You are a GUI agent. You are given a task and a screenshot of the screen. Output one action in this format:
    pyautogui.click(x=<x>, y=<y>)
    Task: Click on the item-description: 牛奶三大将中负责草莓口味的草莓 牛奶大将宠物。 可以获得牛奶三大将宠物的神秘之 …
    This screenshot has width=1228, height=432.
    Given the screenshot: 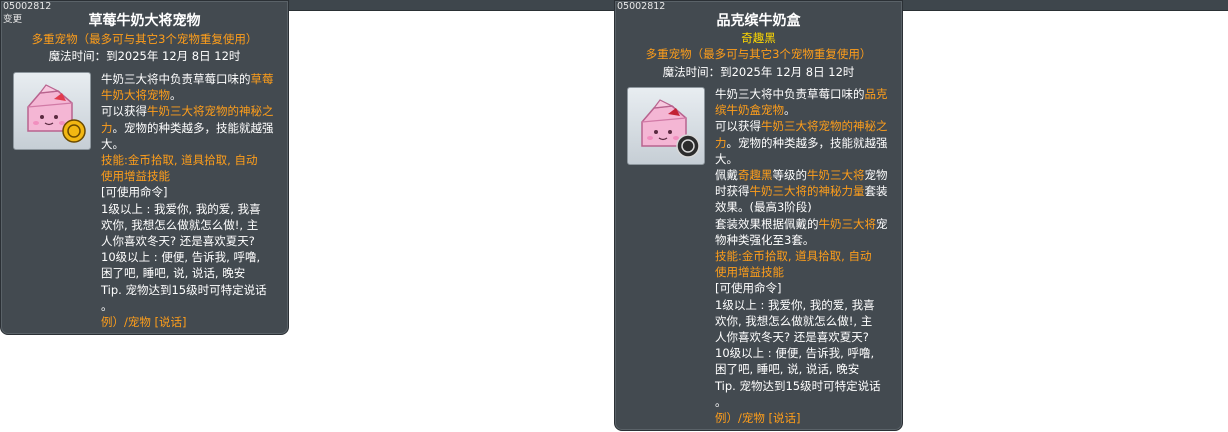 What is the action you would take?
    pyautogui.click(x=194, y=200)
    